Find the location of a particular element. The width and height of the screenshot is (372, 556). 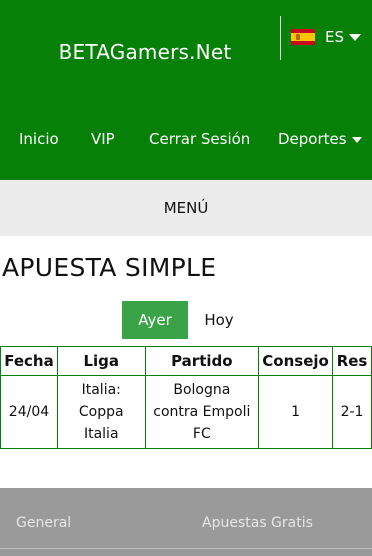

liga-line: Coppa is located at coordinates (101, 412).